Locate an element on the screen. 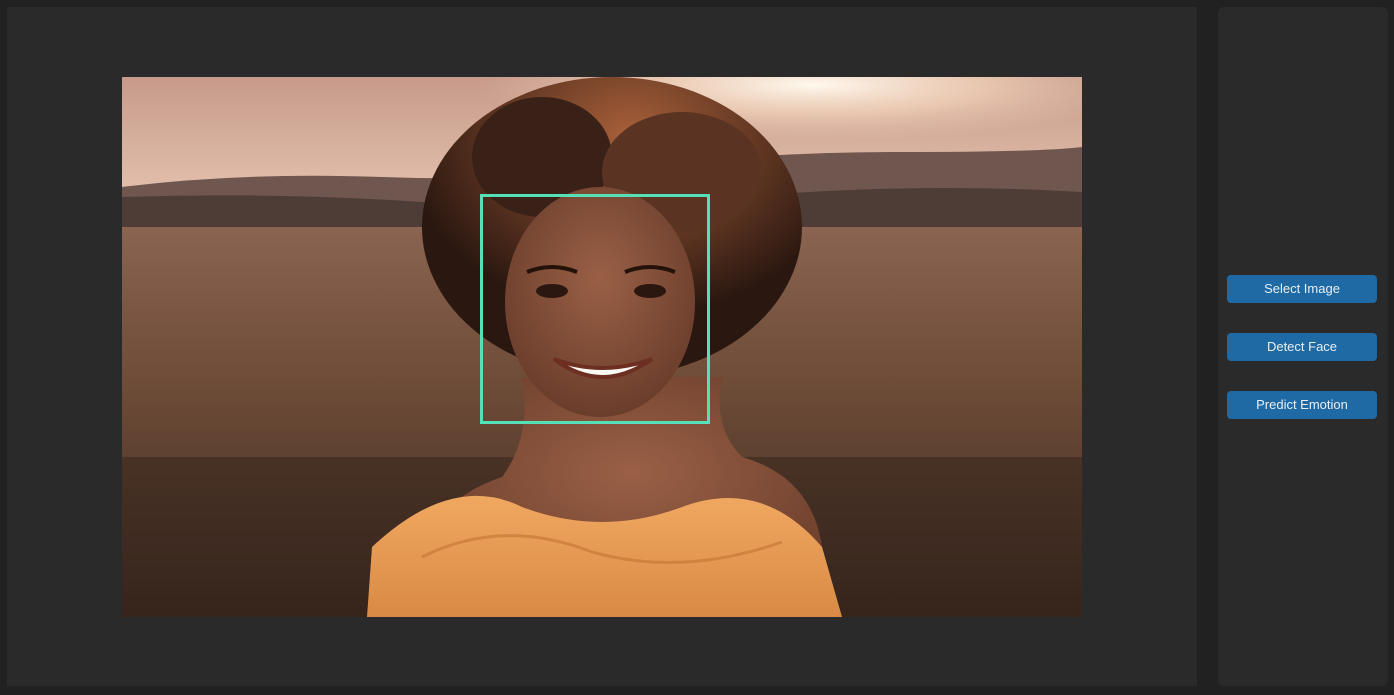  detect-face-button: Detect Face is located at coordinates (1302, 347).